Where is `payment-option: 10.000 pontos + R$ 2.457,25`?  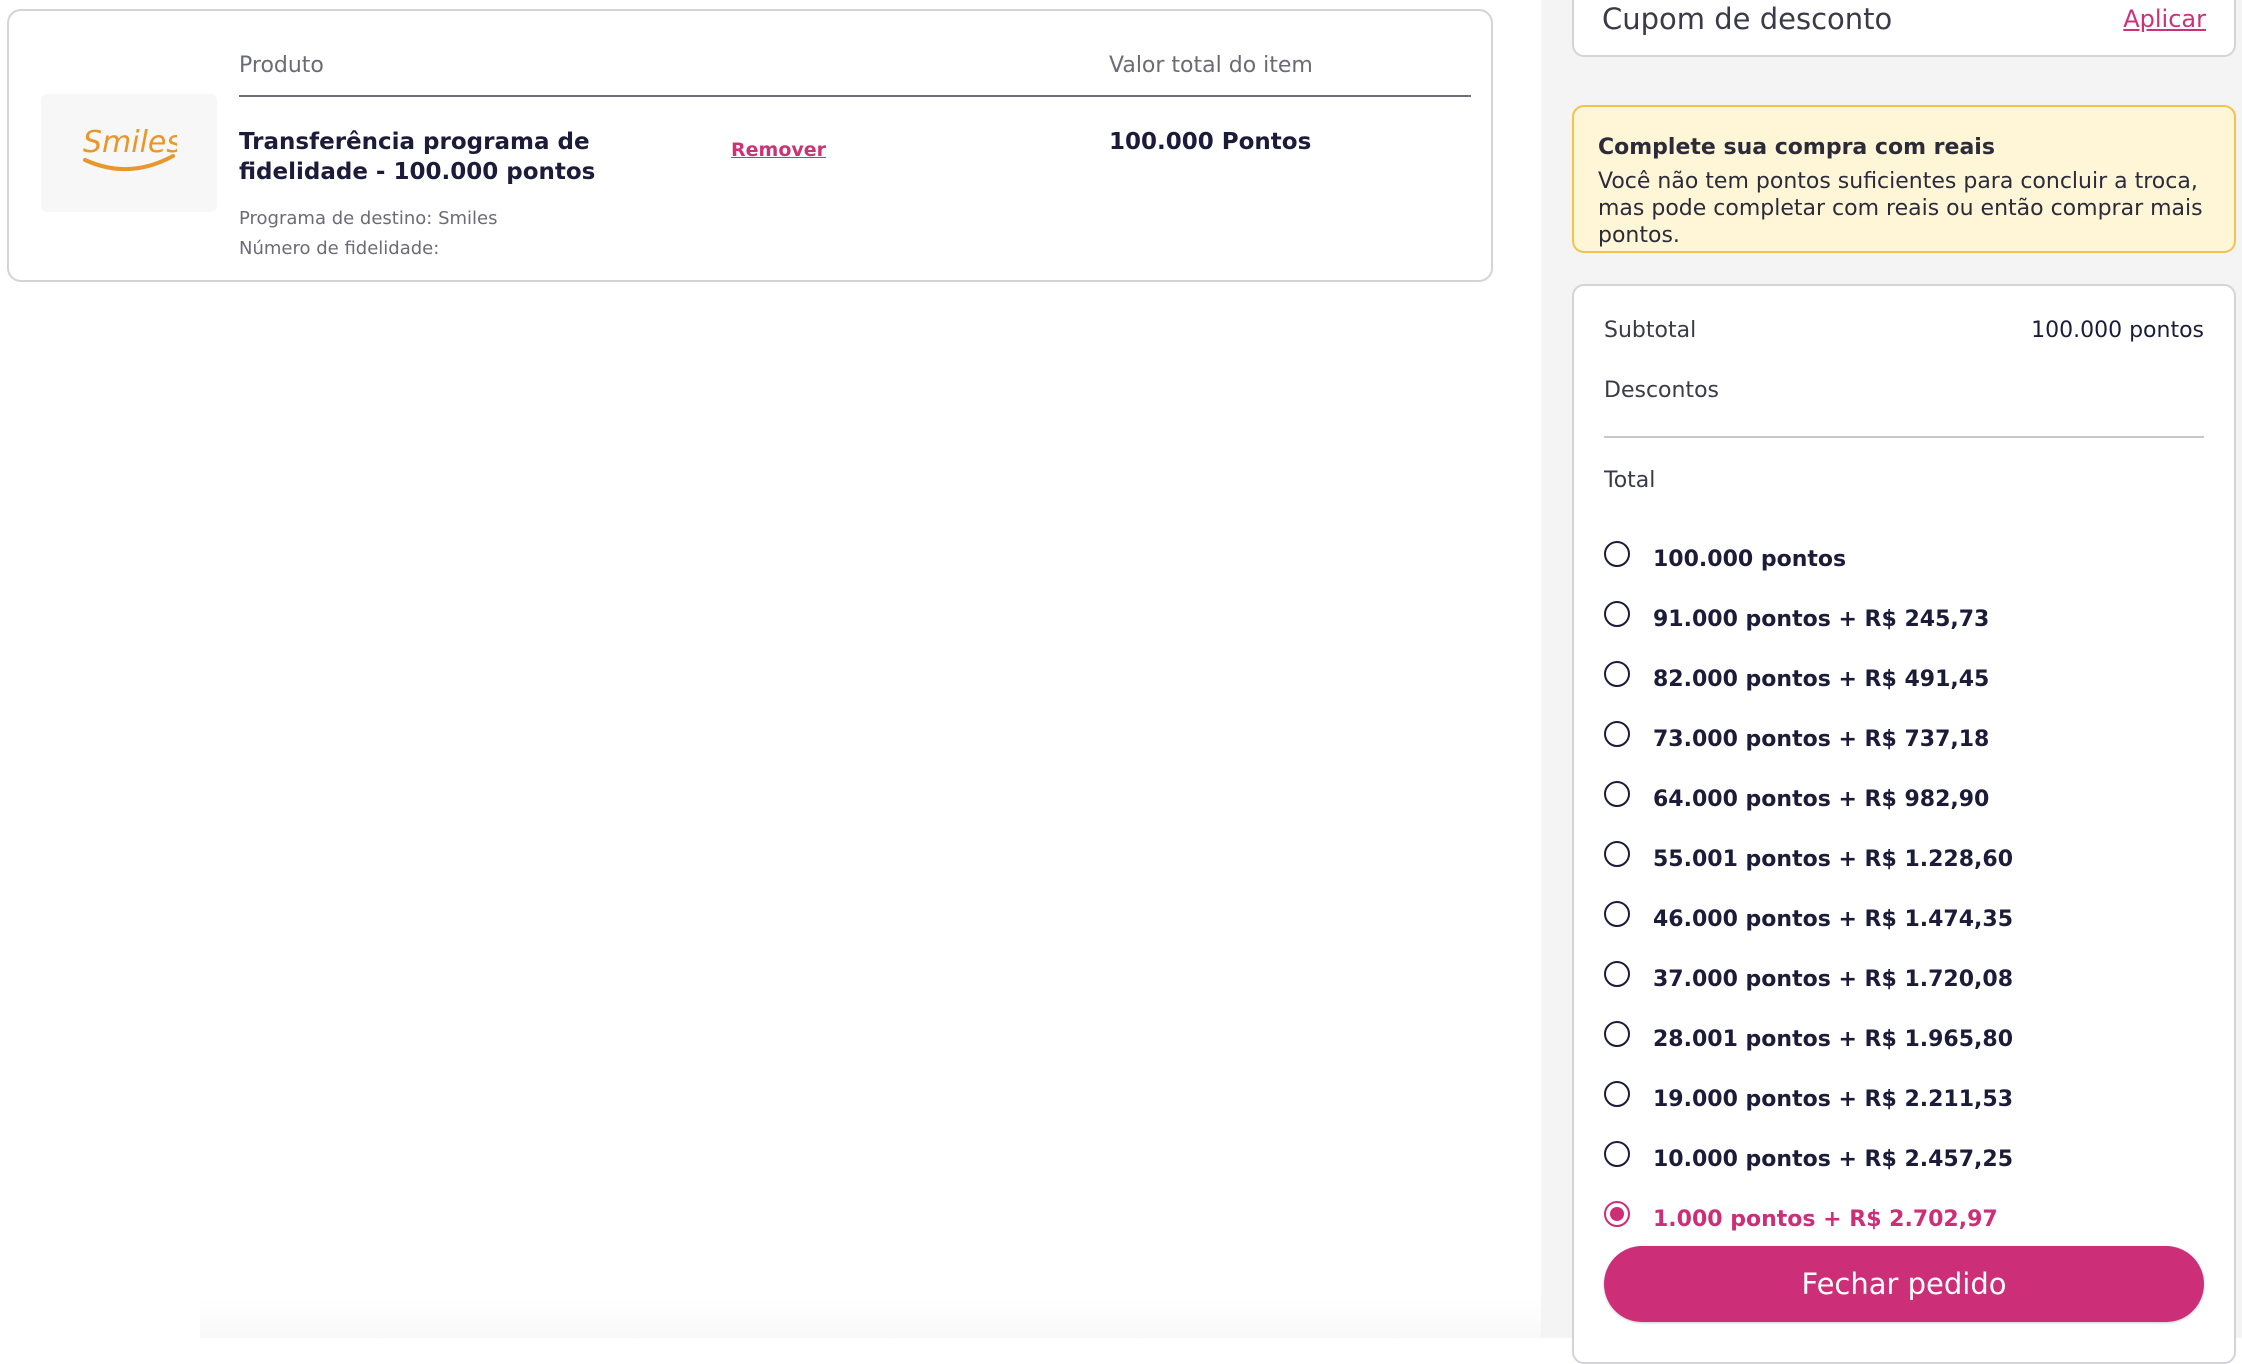
payment-option: 10.000 pontos + R$ 2.457,25 is located at coordinates (1904, 1156).